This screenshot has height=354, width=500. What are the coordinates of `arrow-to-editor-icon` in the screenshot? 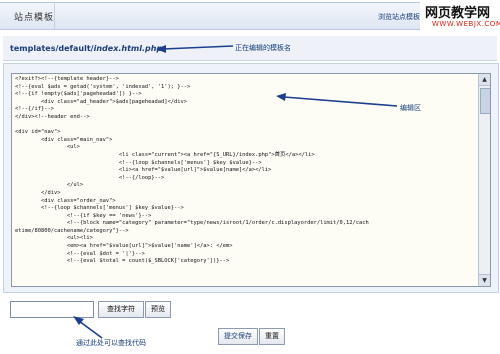 It's located at (337, 100).